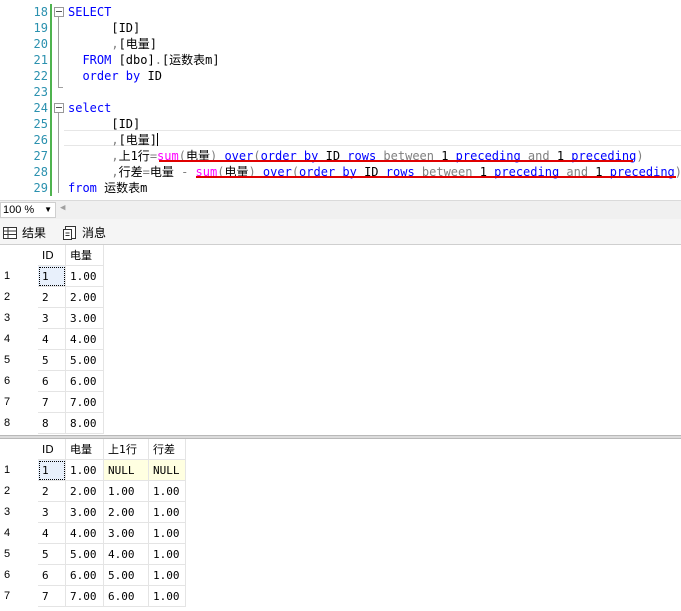 The height and width of the screenshot is (611, 681). What do you see at coordinates (40, 172) in the screenshot?
I see `line-number: 28` at bounding box center [40, 172].